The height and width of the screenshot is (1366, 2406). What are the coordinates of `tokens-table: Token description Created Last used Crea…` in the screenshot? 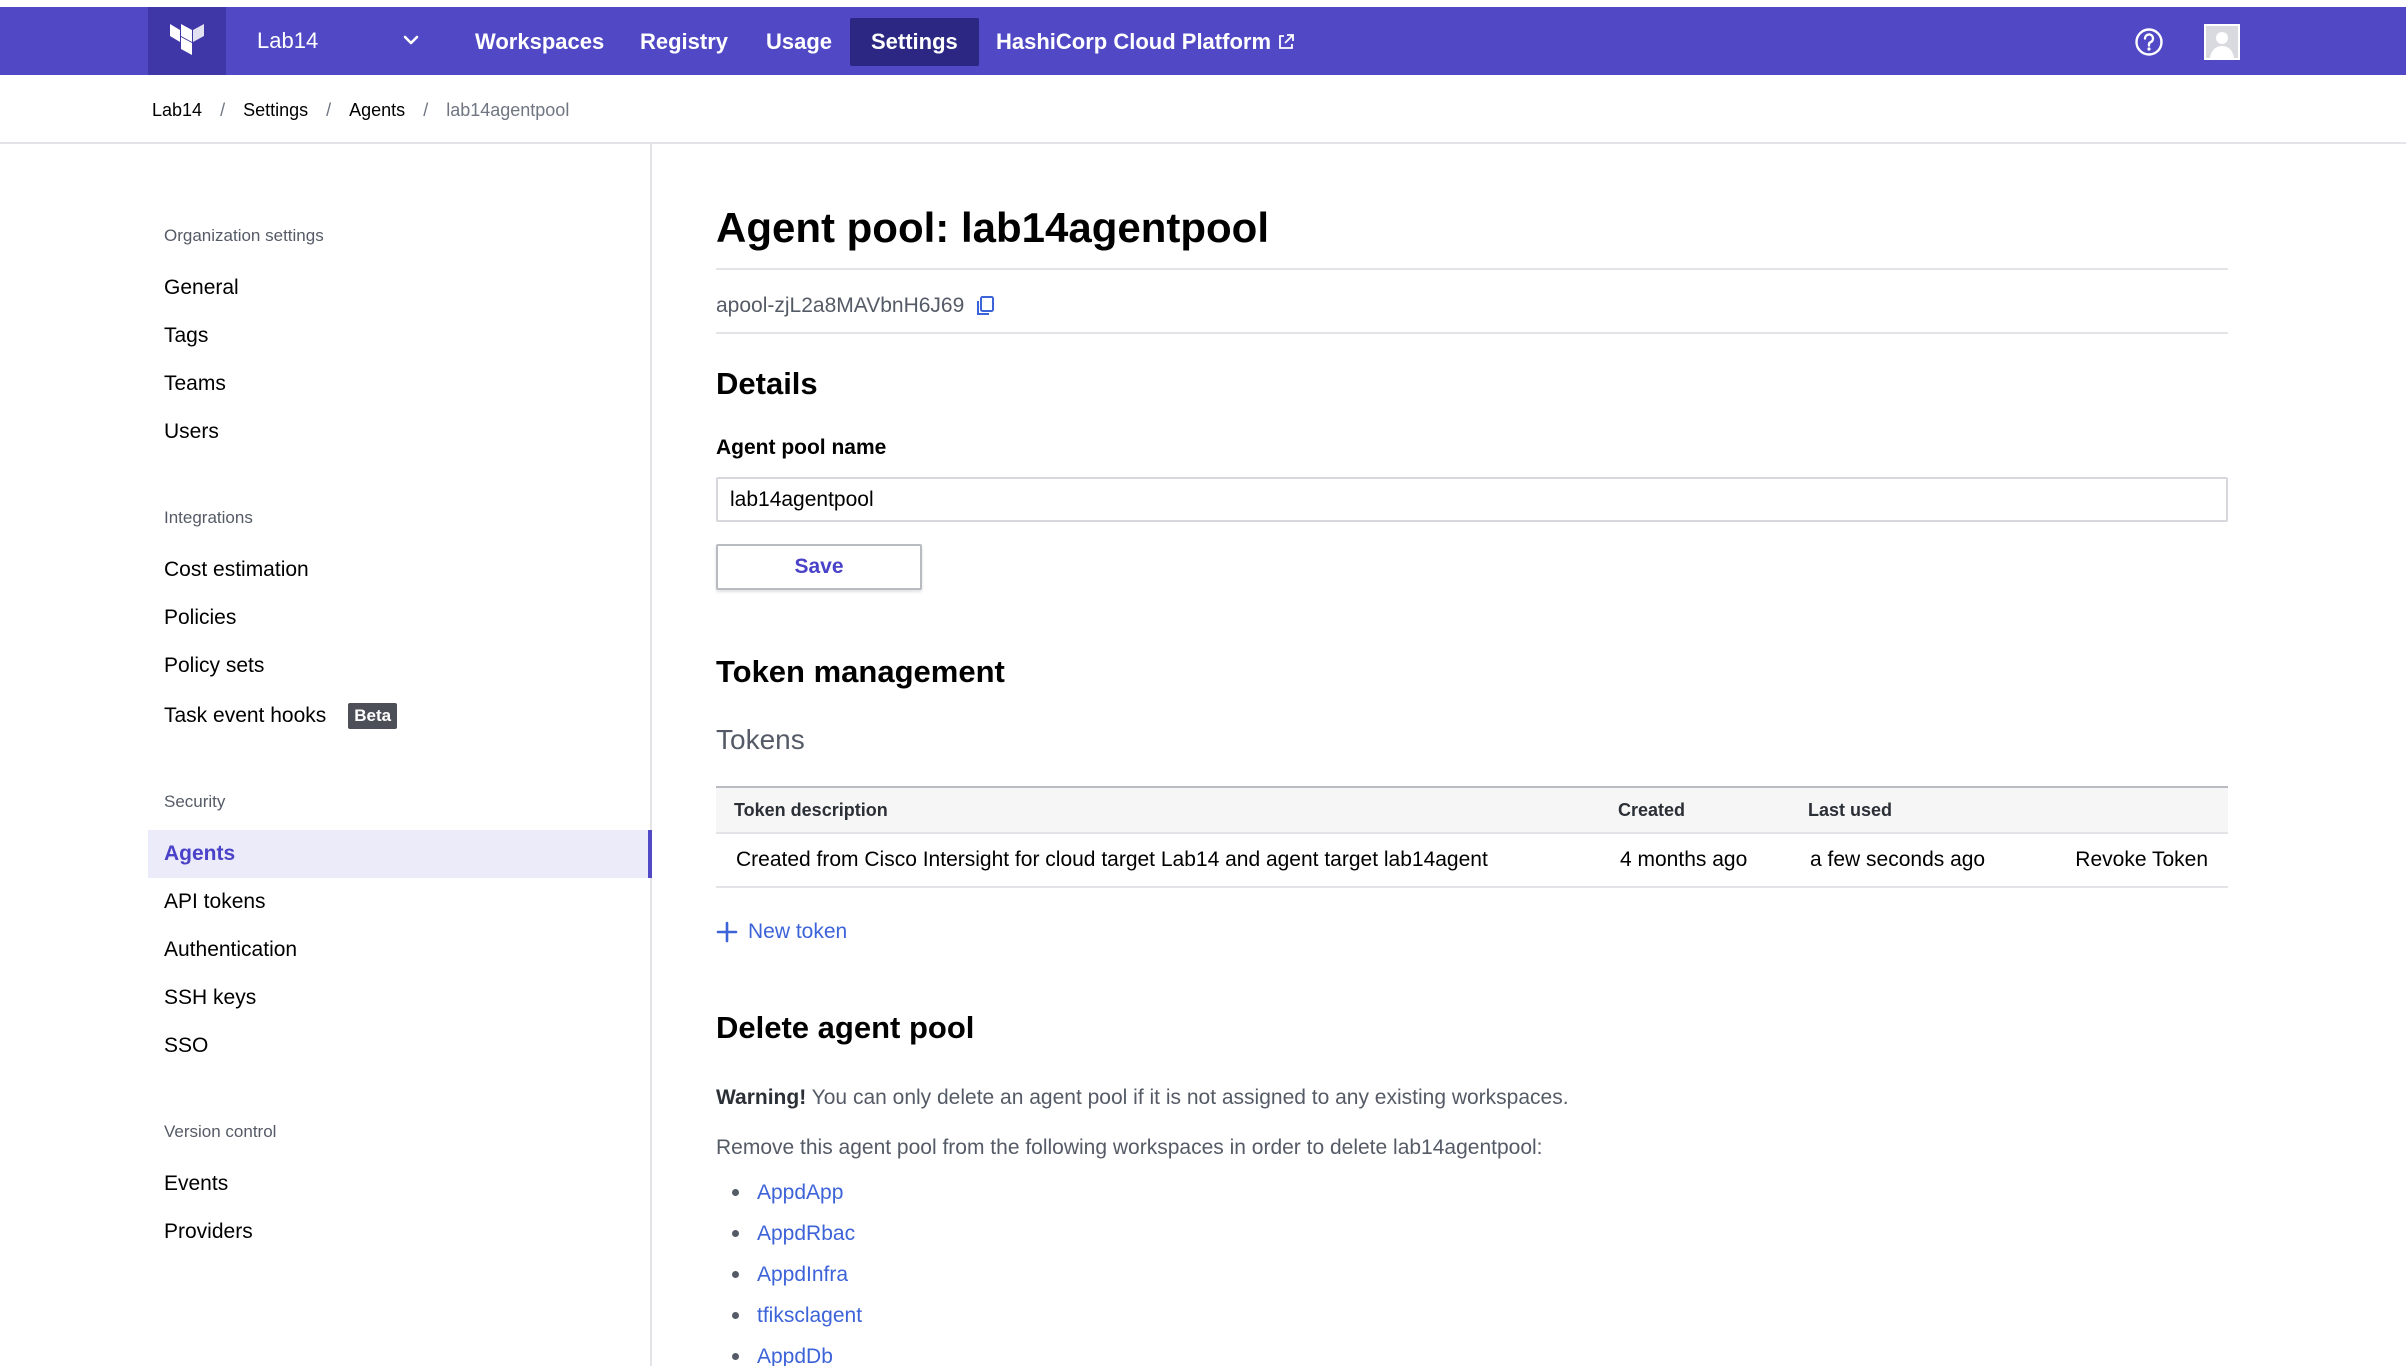 It's located at (1472, 837).